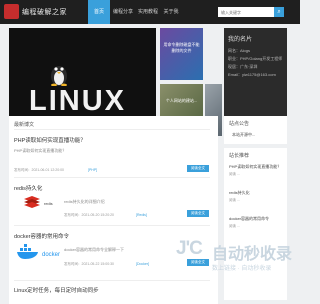 The height and width of the screenshot is (304, 320). Describe the element at coordinates (50, 140) in the screenshot. I see `post-title: PHP读取如何实现直播功能？` at that location.